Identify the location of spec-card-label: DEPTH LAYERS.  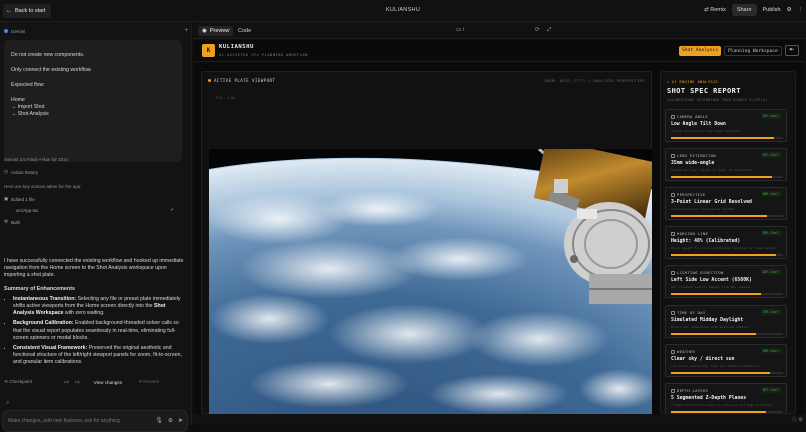
(693, 390).